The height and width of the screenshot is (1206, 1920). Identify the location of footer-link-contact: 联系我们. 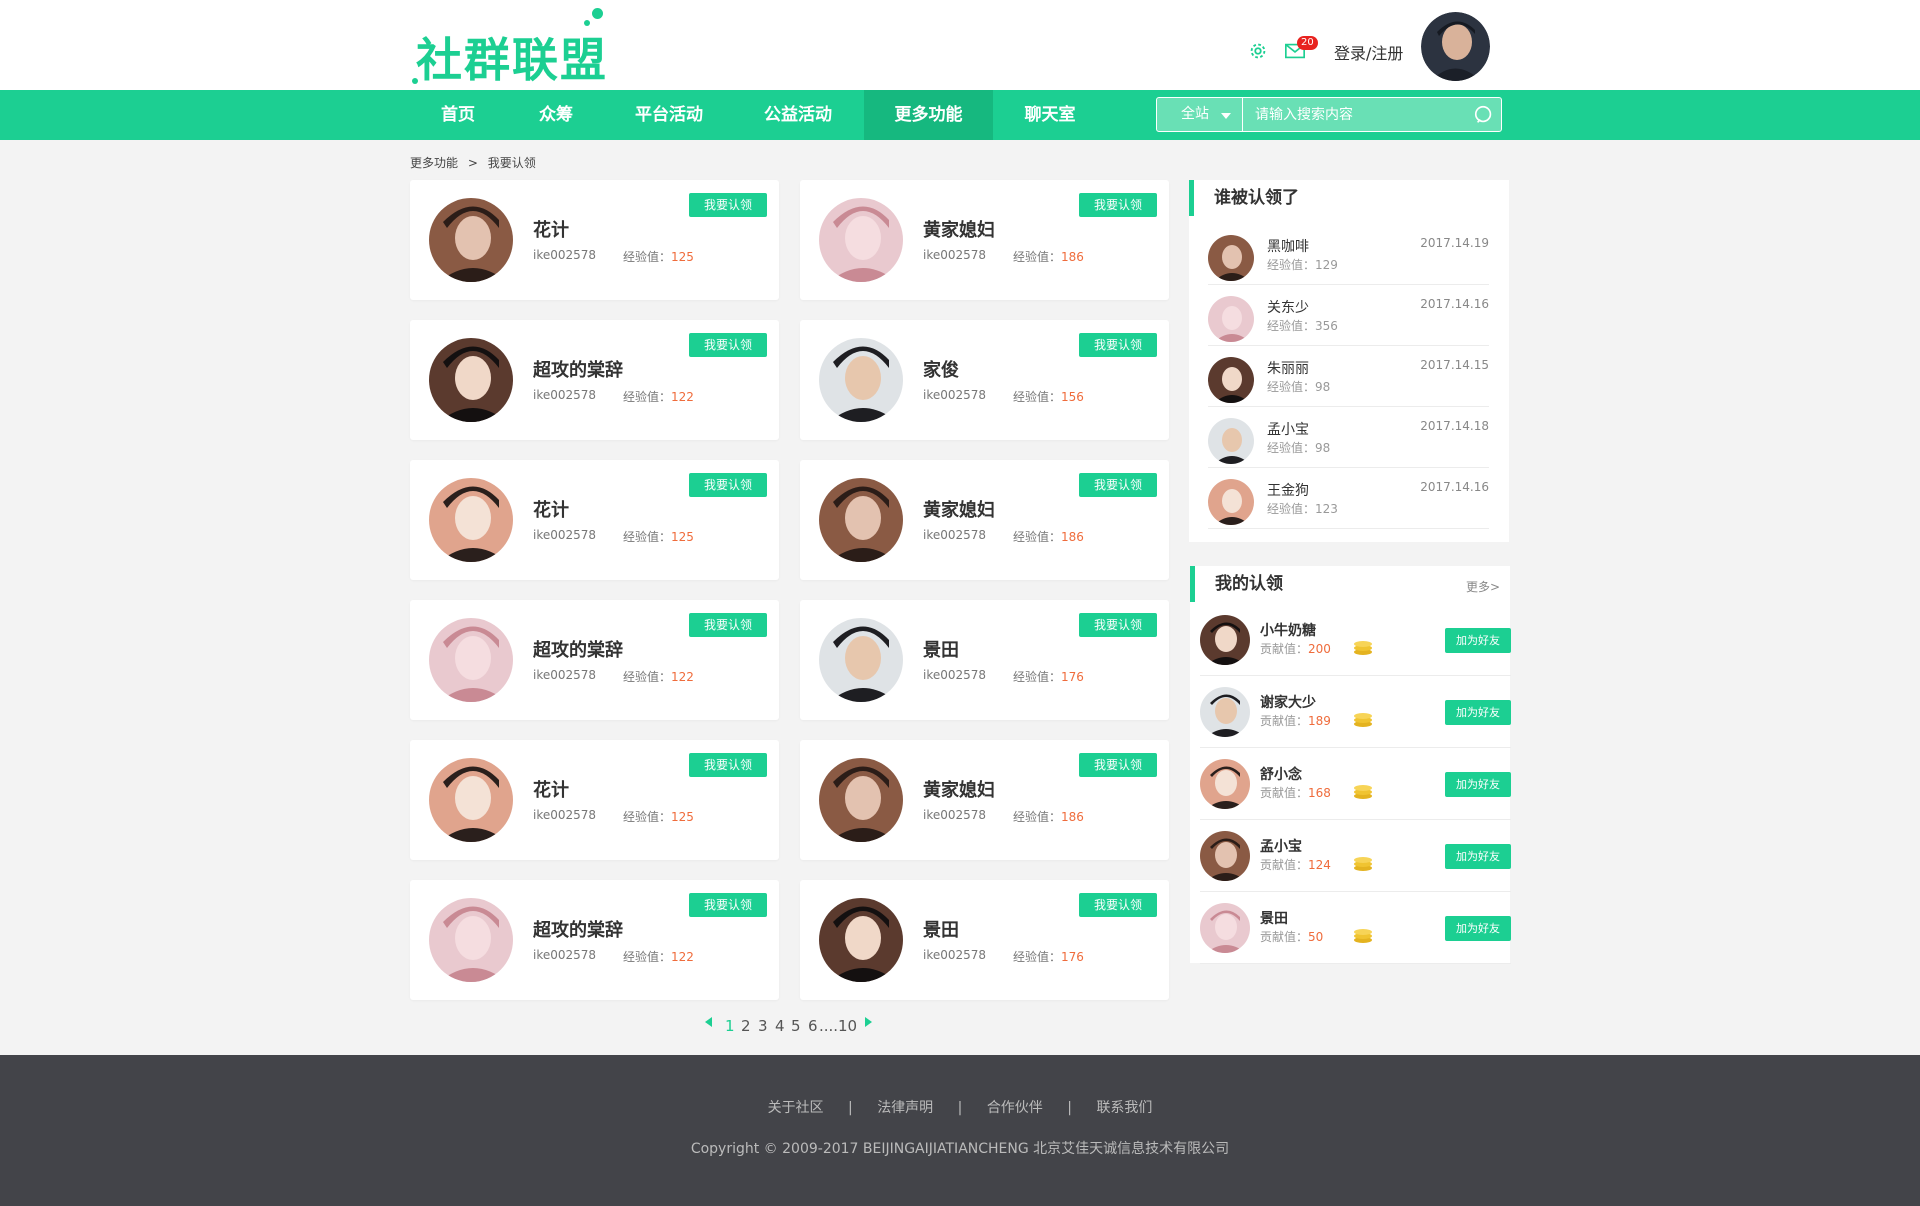
(1124, 1108).